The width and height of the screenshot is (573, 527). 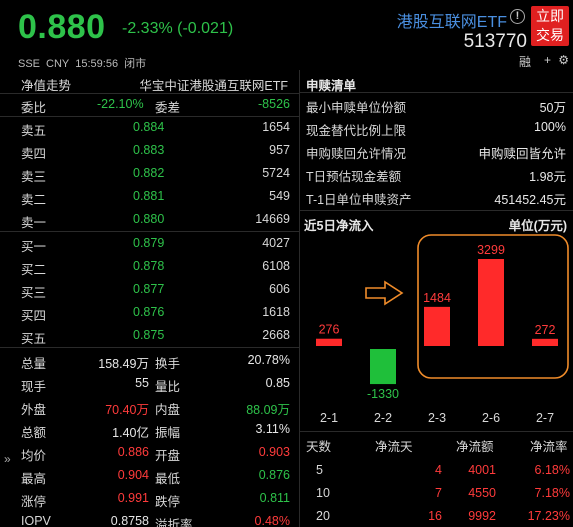 I want to click on expand-icon: », so click(x=7, y=459).